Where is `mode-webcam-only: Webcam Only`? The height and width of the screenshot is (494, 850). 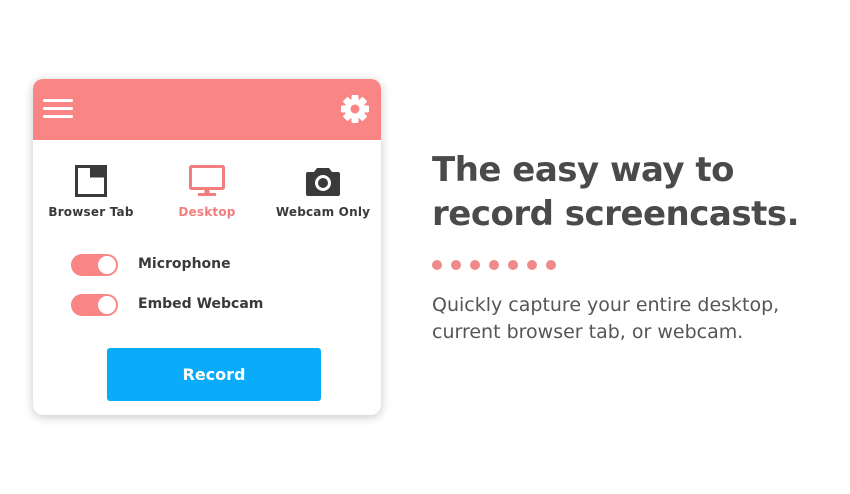 mode-webcam-only: Webcam Only is located at coordinates (323, 191).